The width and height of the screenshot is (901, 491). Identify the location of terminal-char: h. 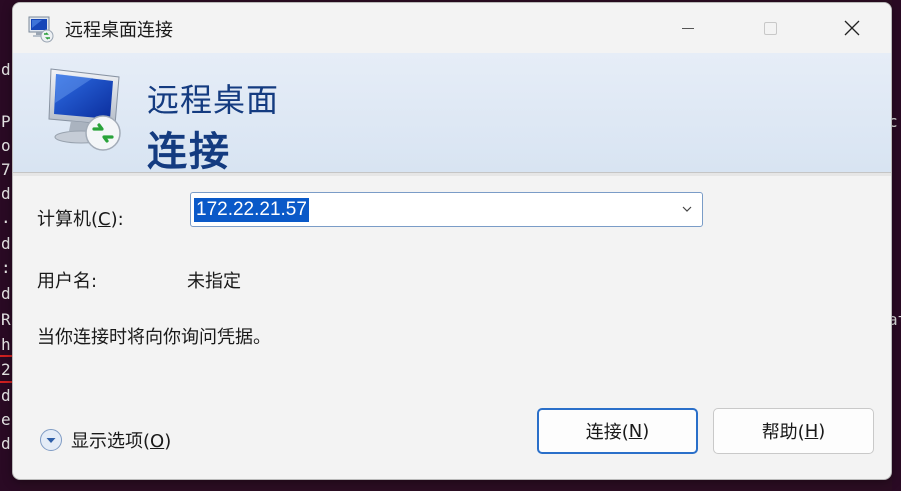
(6, 344).